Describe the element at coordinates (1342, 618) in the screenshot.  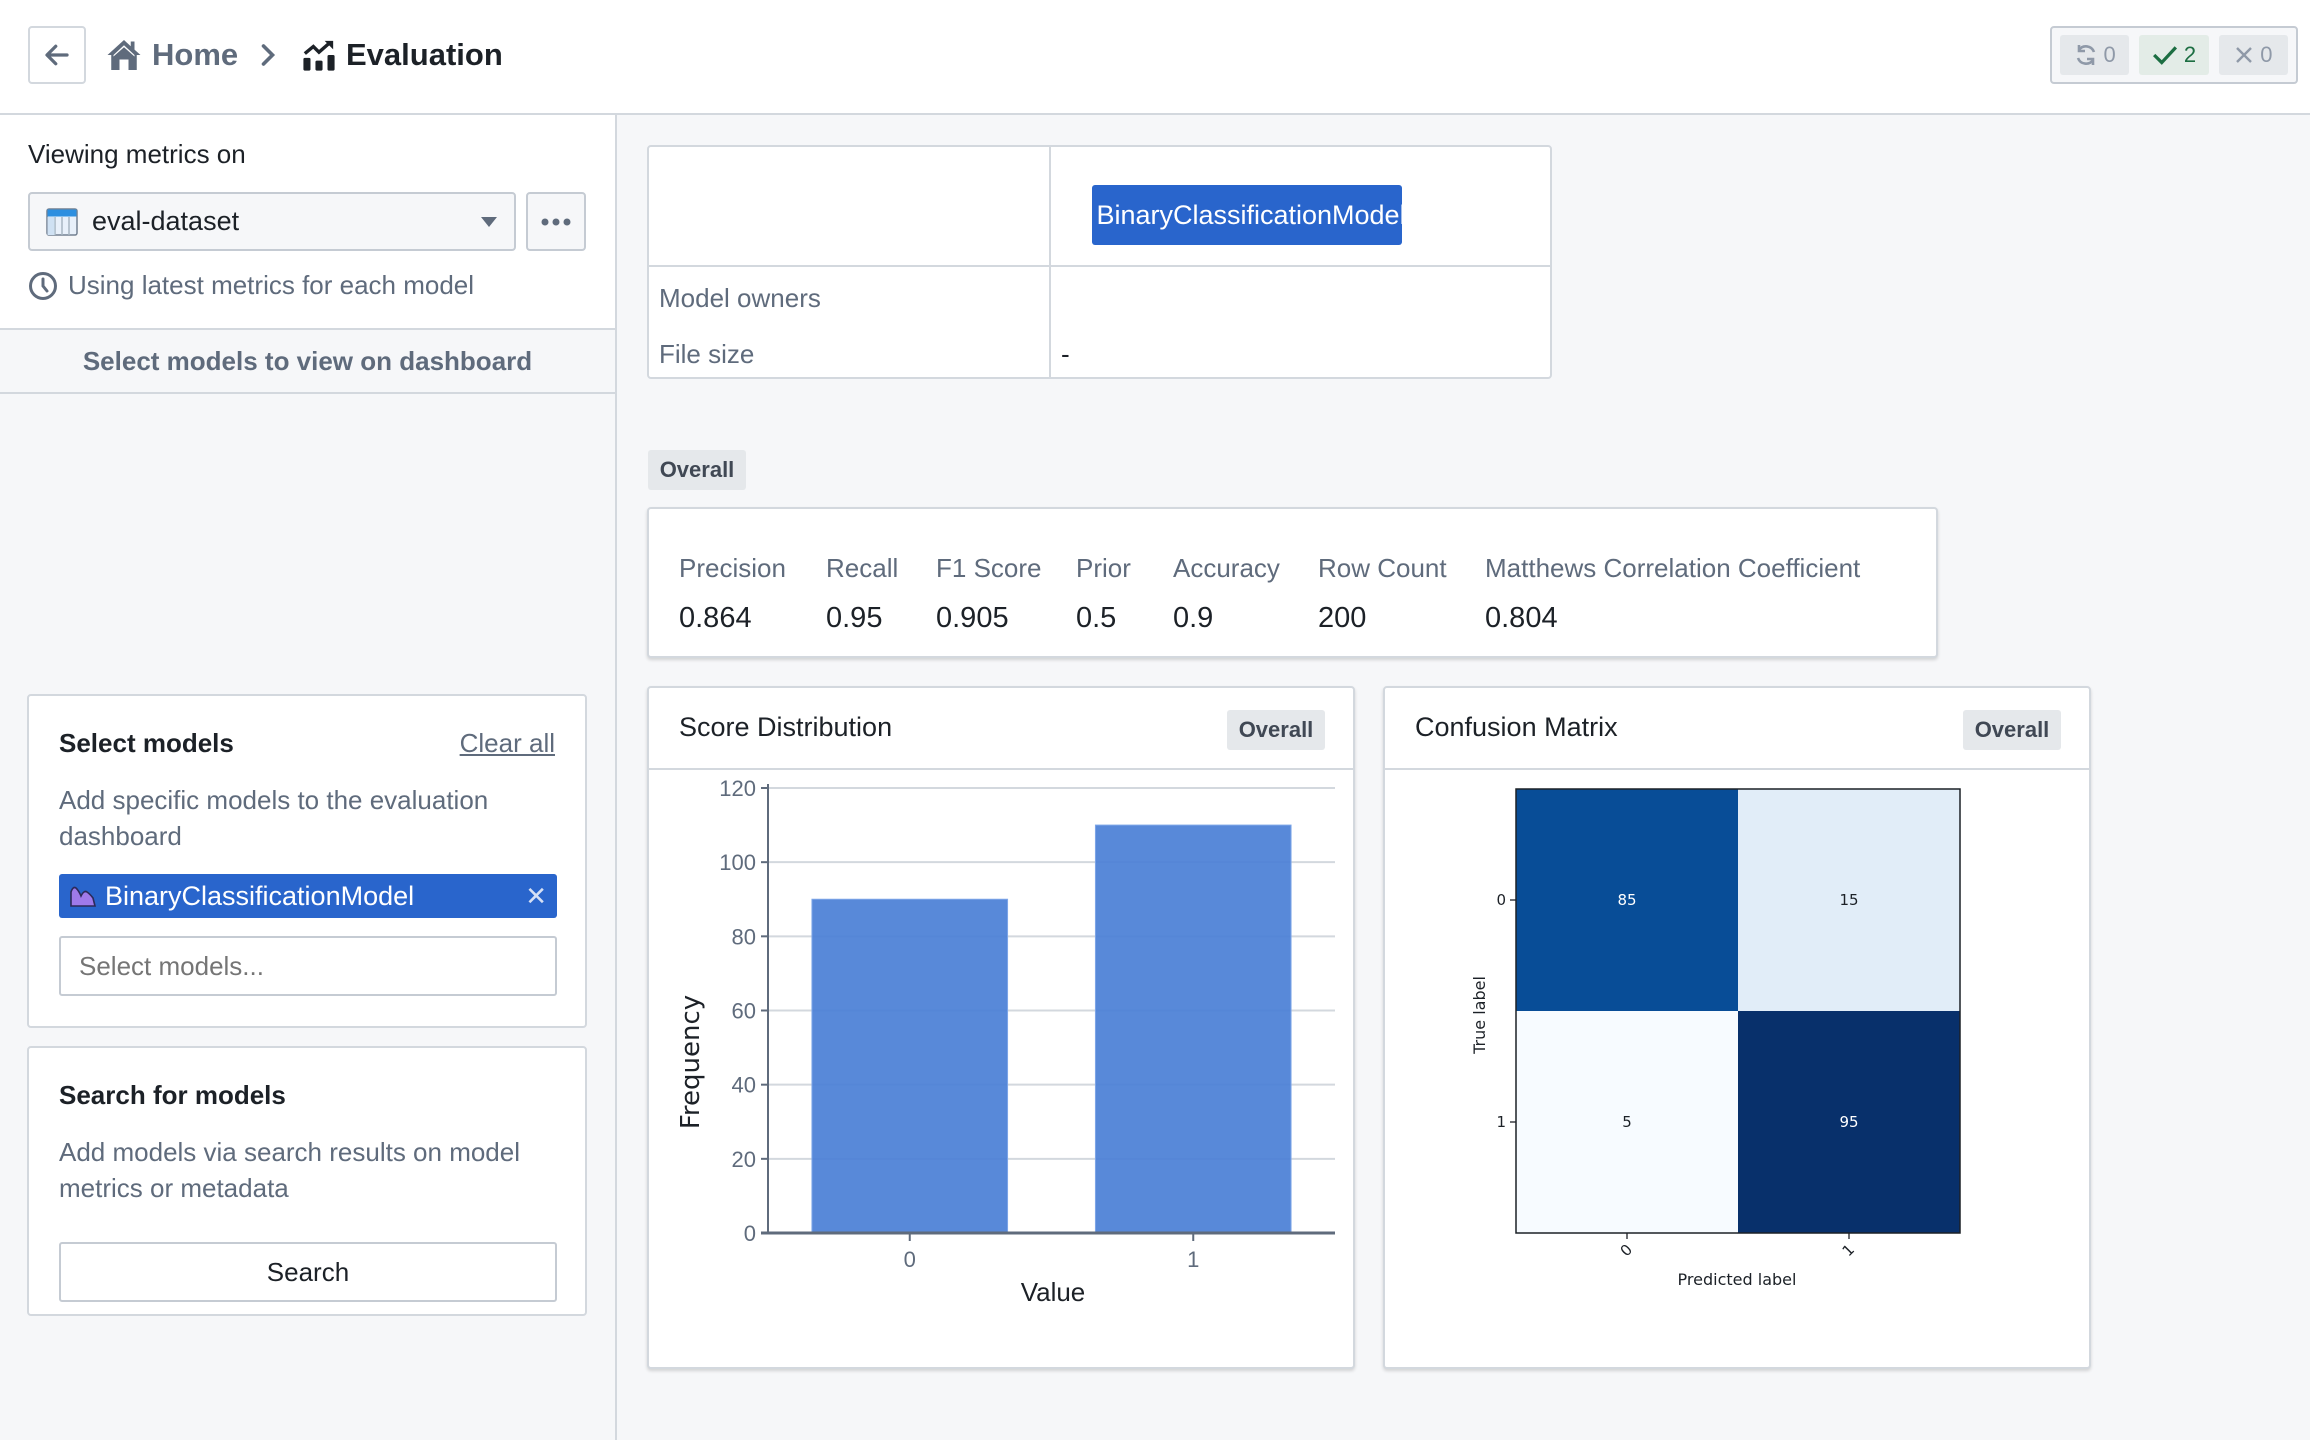
I see `metric-value: 200` at that location.